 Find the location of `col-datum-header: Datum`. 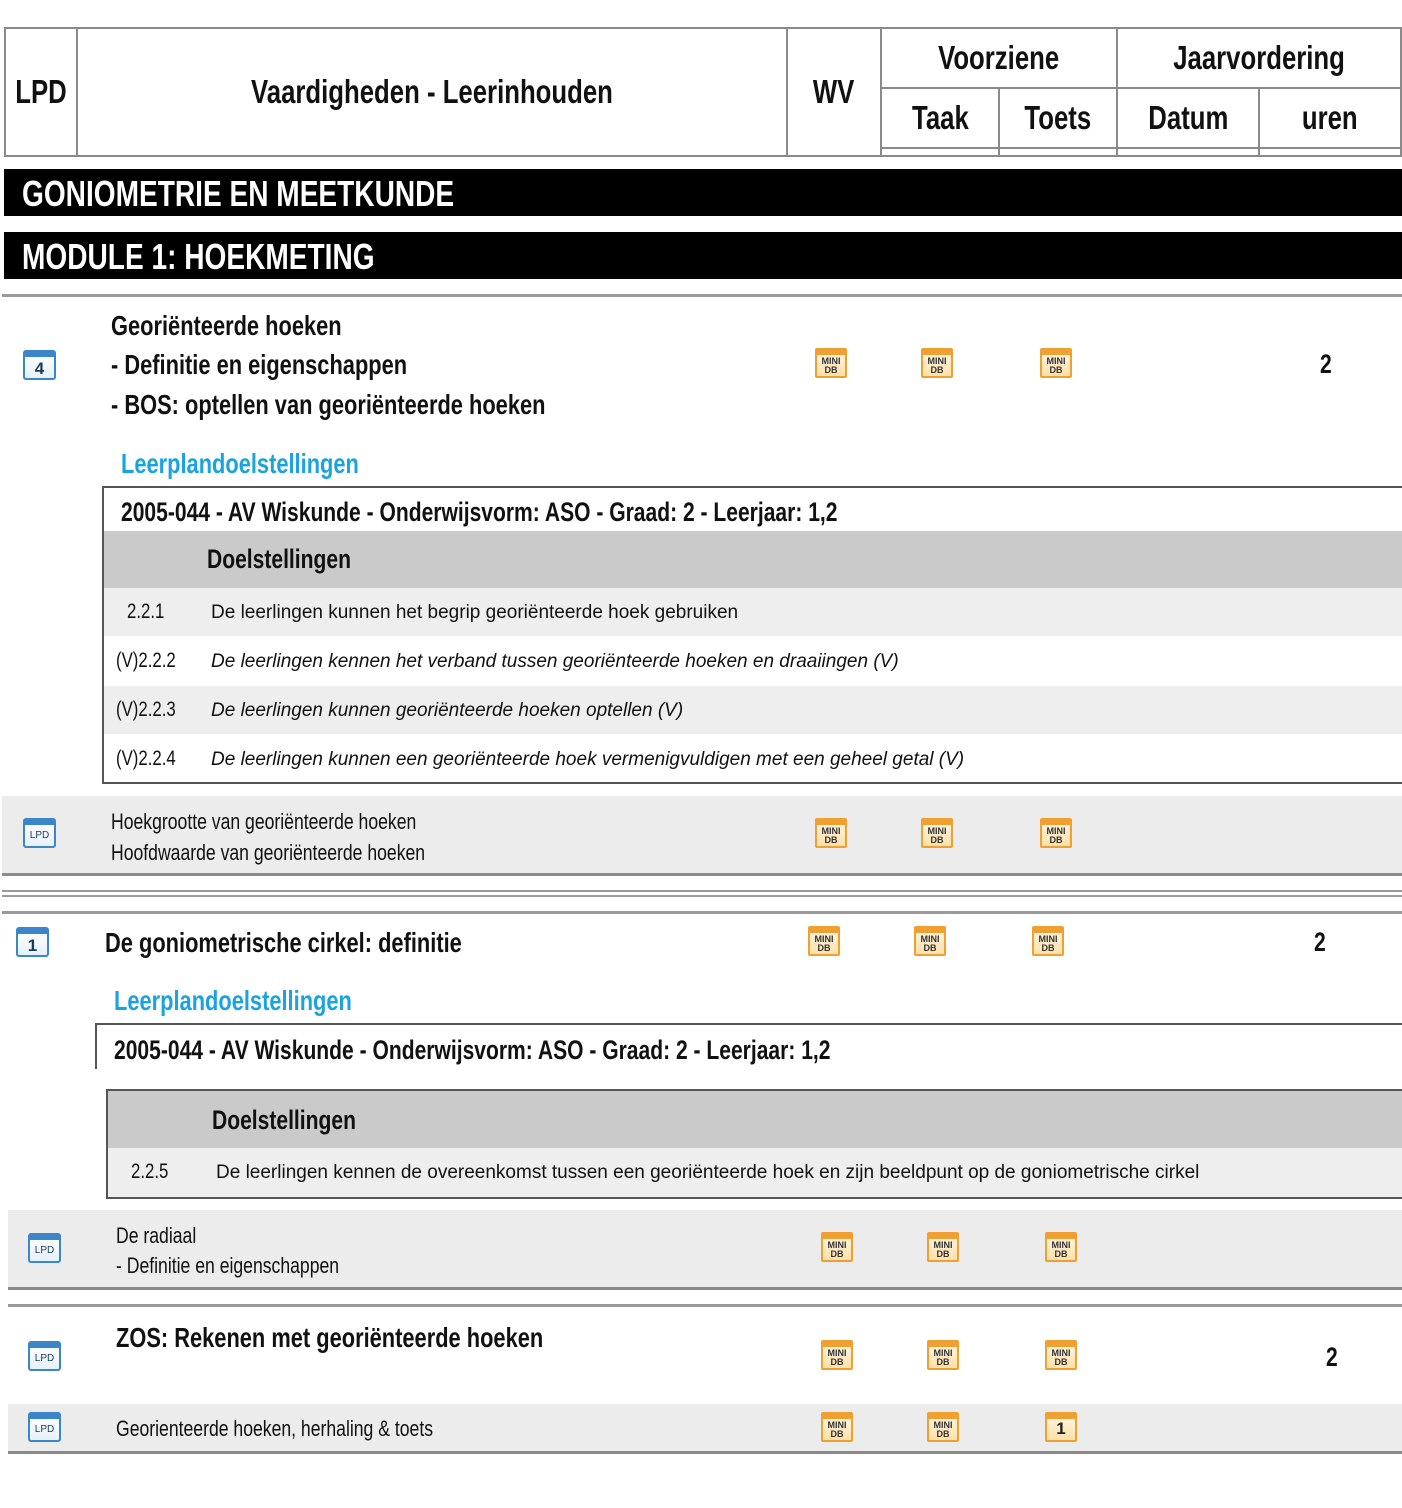

col-datum-header: Datum is located at coordinates (1188, 117).